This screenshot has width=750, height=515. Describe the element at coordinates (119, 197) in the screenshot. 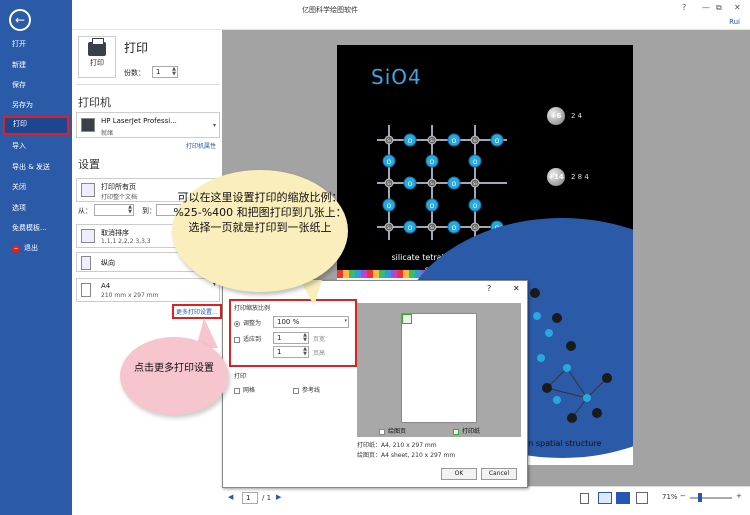

I see `print-range-sub: 打印整个文档` at that location.